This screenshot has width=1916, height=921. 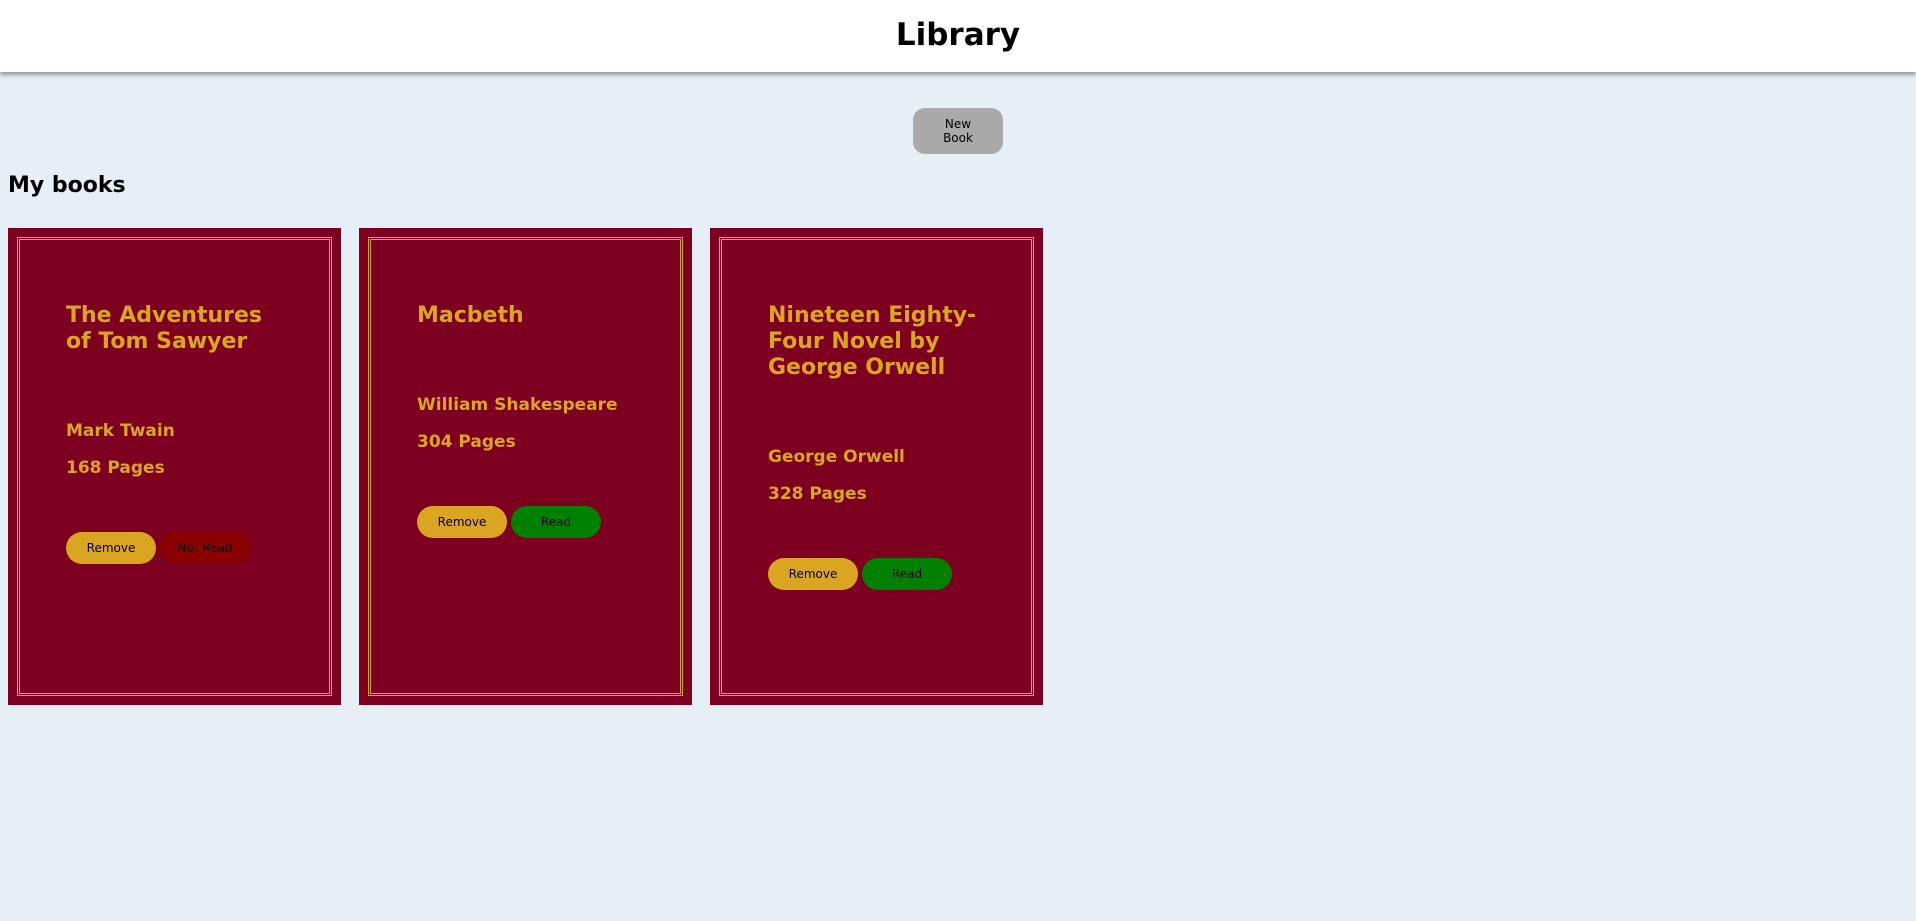 I want to click on book-pages: 168 Pages, so click(x=115, y=468).